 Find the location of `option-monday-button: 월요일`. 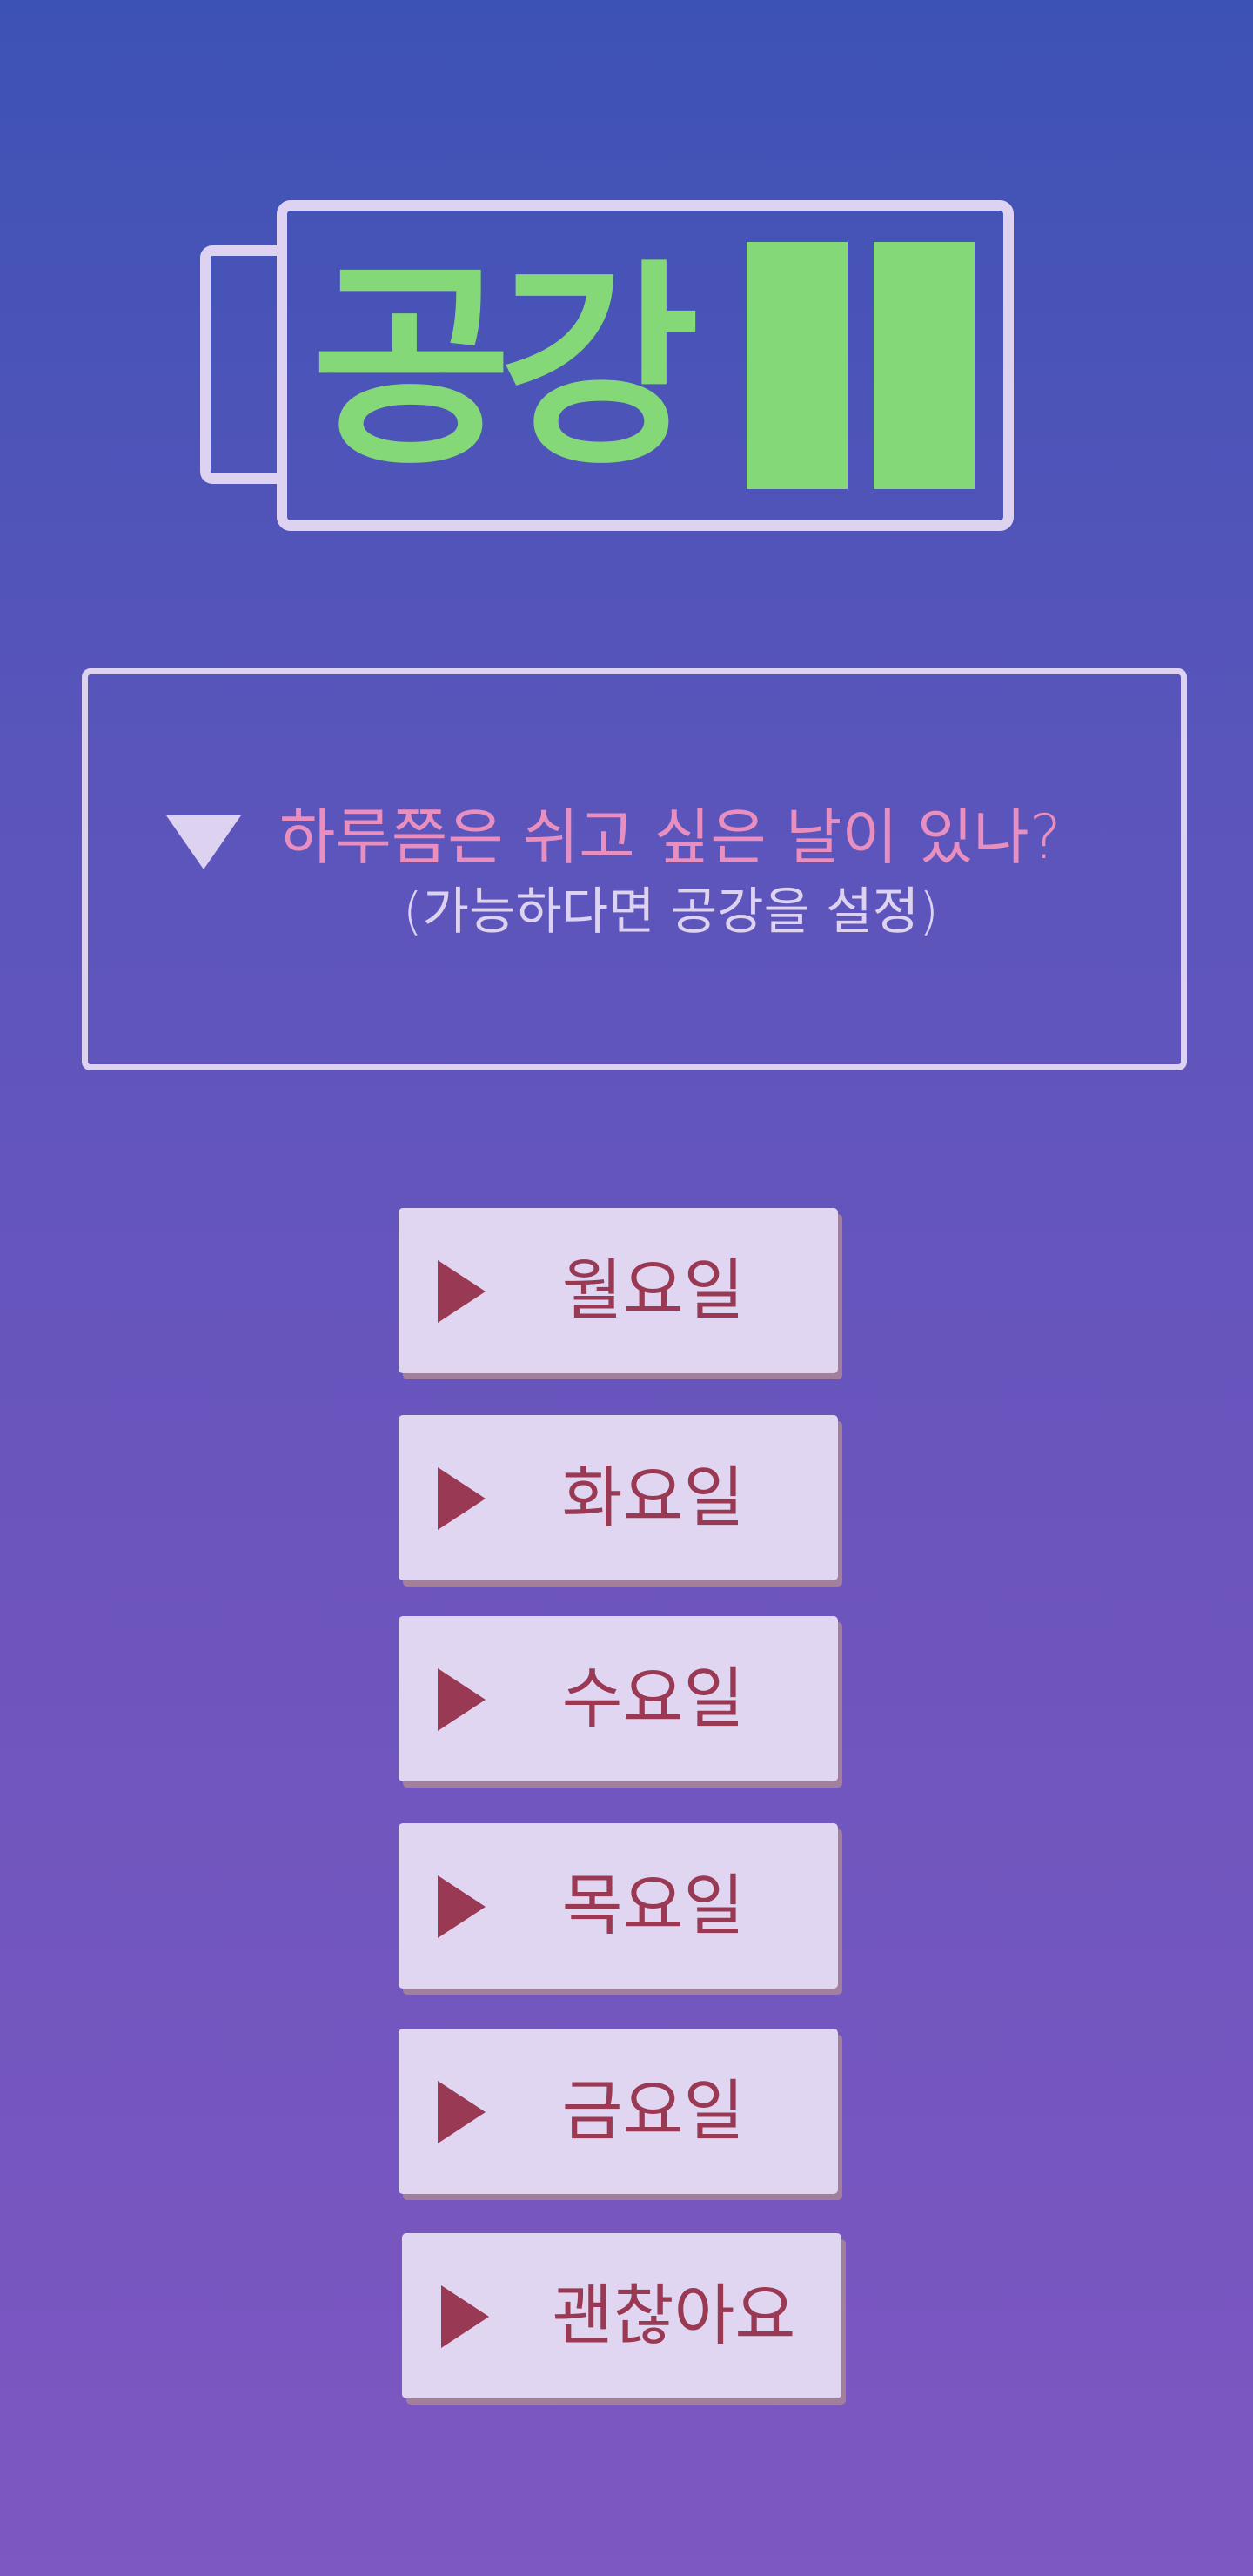

option-monday-button: 월요일 is located at coordinates (618, 1290).